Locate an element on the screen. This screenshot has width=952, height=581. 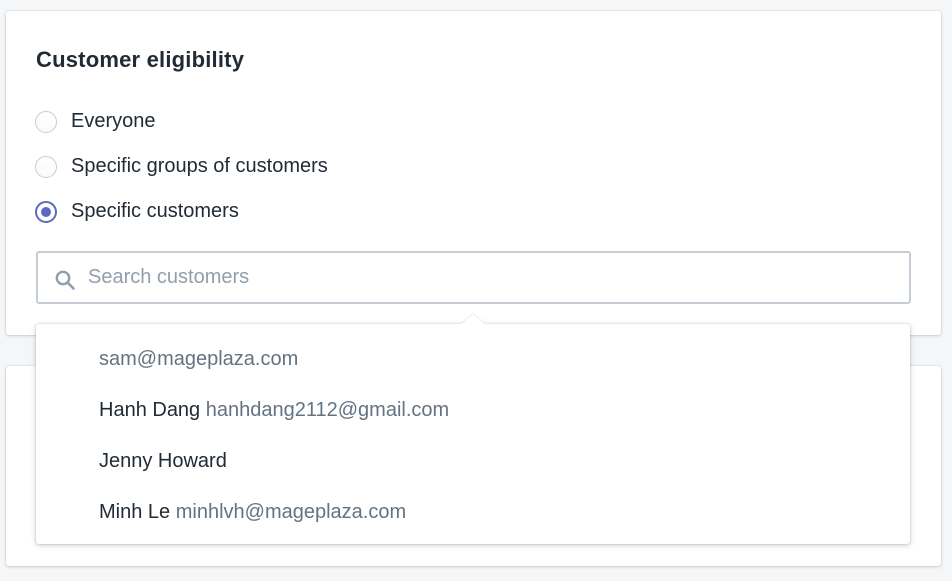
result-email: minhlvh@mageplaza.com is located at coordinates (291, 512).